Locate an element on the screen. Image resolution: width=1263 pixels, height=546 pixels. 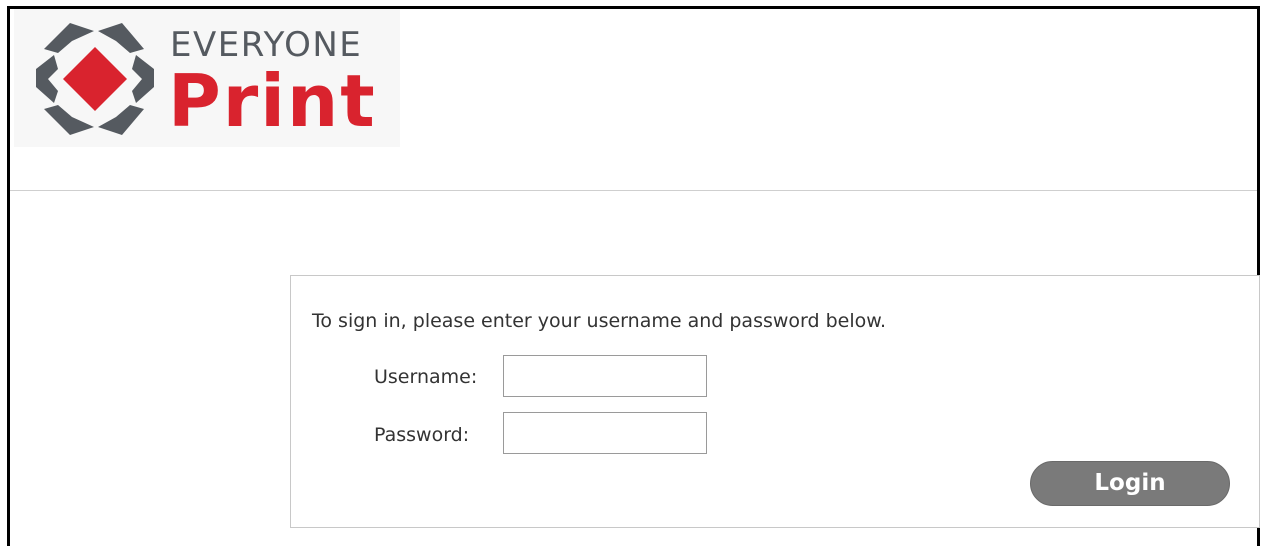
login-button: Login is located at coordinates (1130, 483).